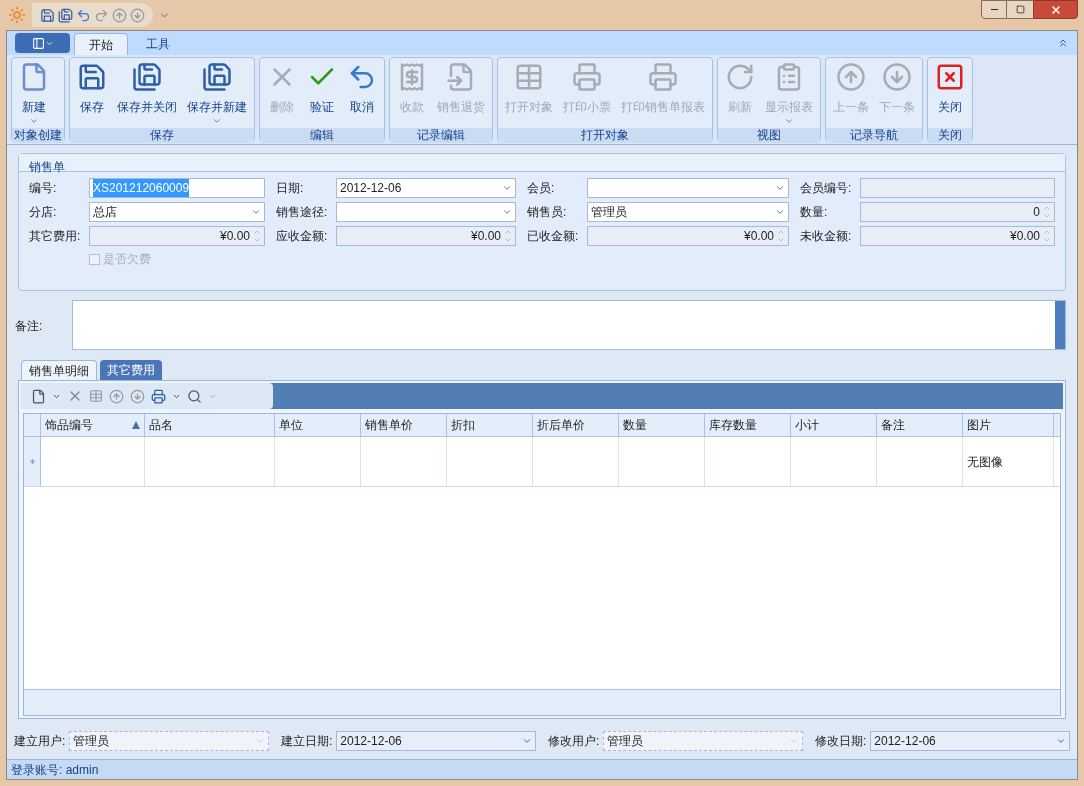 This screenshot has height=786, width=1084. Describe the element at coordinates (194, 396) in the screenshot. I see `search-icon` at that location.